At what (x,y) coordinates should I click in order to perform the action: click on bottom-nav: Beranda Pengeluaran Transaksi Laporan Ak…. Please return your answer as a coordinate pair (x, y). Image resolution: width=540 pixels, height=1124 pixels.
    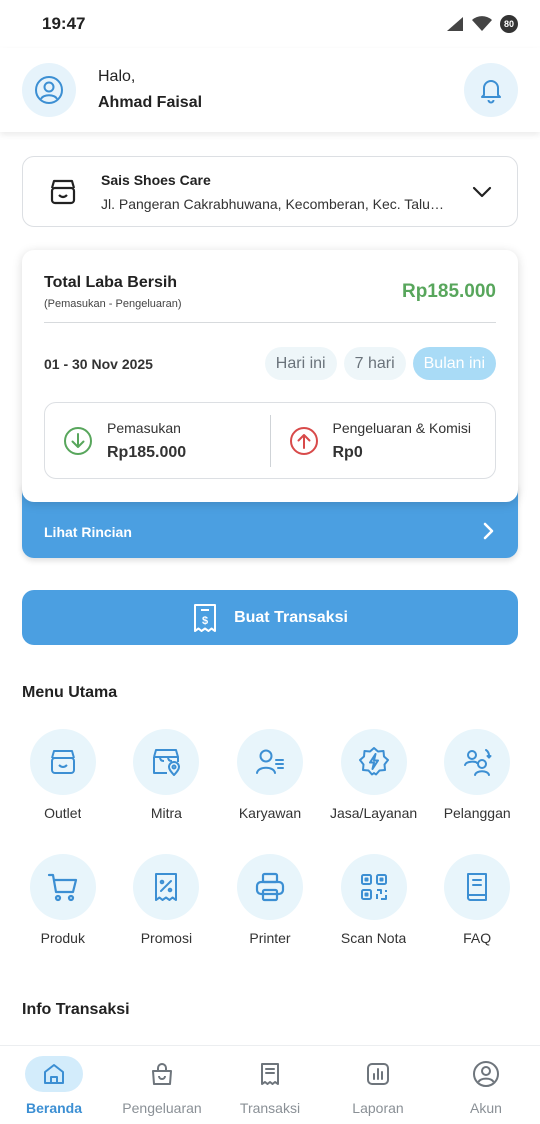
    Looking at the image, I should click on (270, 1084).